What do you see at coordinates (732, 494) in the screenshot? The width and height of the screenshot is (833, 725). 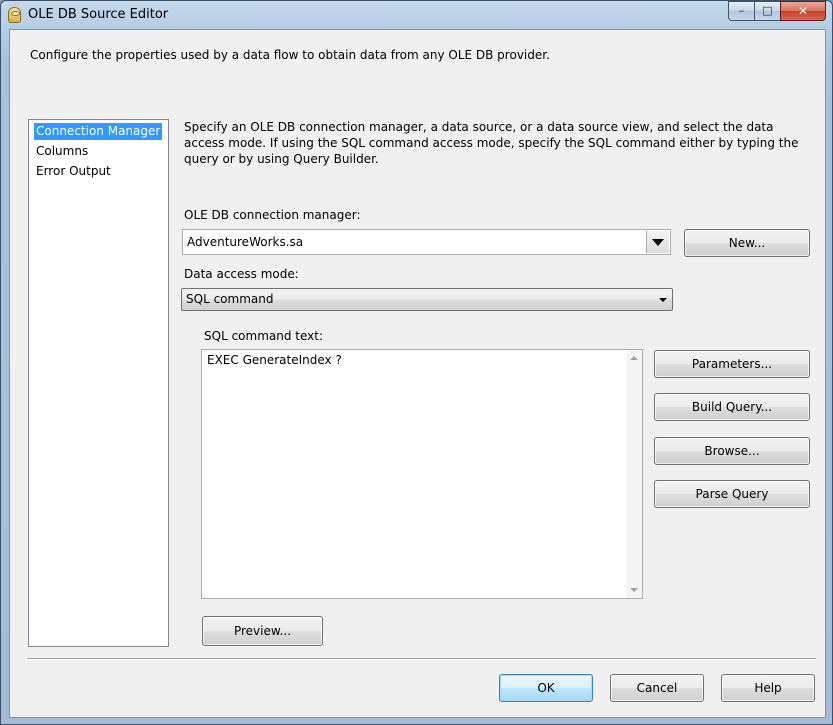 I see `parse-query-button: Parse Query` at bounding box center [732, 494].